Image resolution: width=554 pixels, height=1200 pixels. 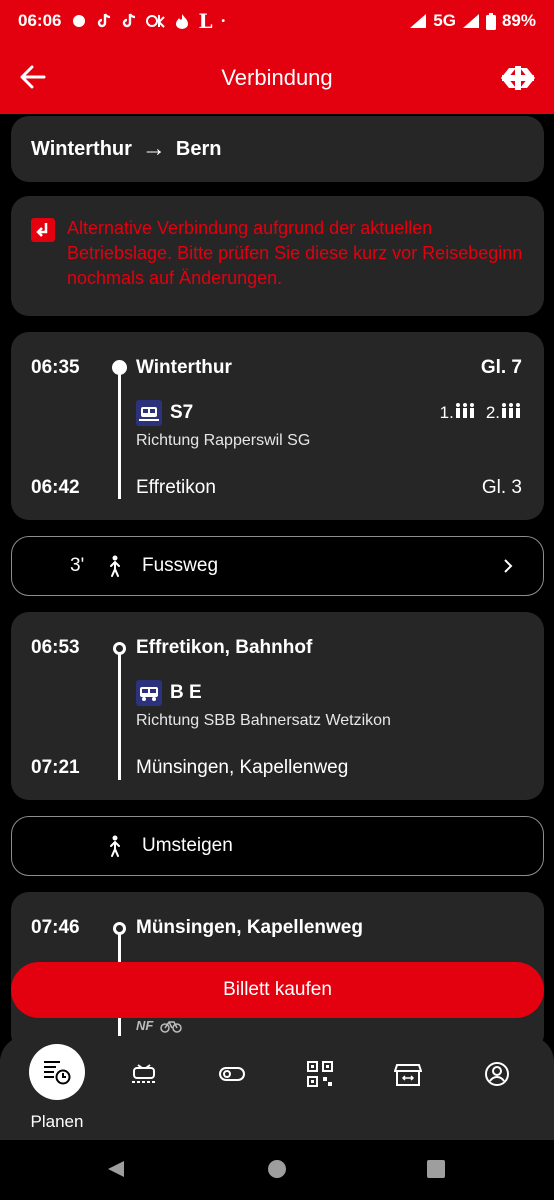 I want to click on sun-icon, so click(x=79, y=21).